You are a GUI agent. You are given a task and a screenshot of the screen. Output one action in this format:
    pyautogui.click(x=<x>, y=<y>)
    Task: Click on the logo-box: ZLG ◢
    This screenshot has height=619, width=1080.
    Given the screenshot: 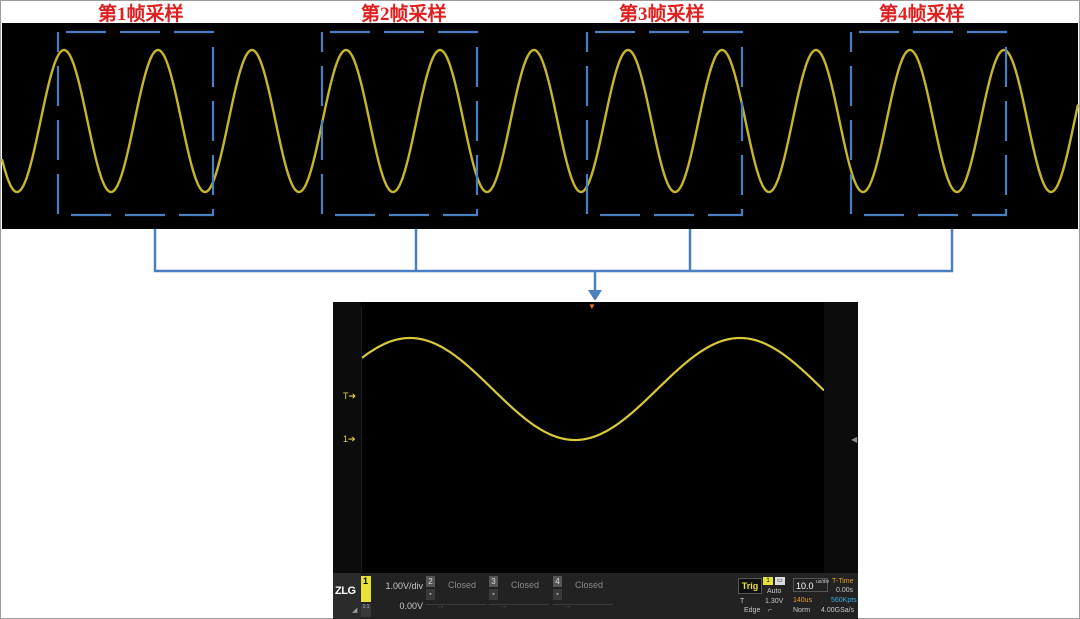 What is the action you would take?
    pyautogui.click(x=347, y=596)
    